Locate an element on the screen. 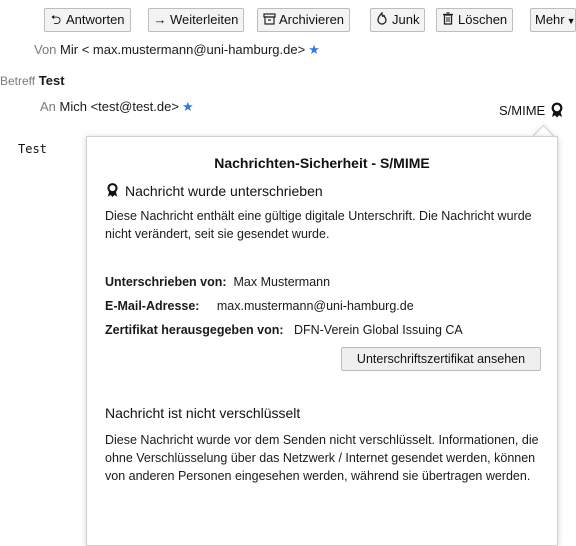  encryption-heading: Nachricht ist nicht verschlüsselt is located at coordinates (203, 413).